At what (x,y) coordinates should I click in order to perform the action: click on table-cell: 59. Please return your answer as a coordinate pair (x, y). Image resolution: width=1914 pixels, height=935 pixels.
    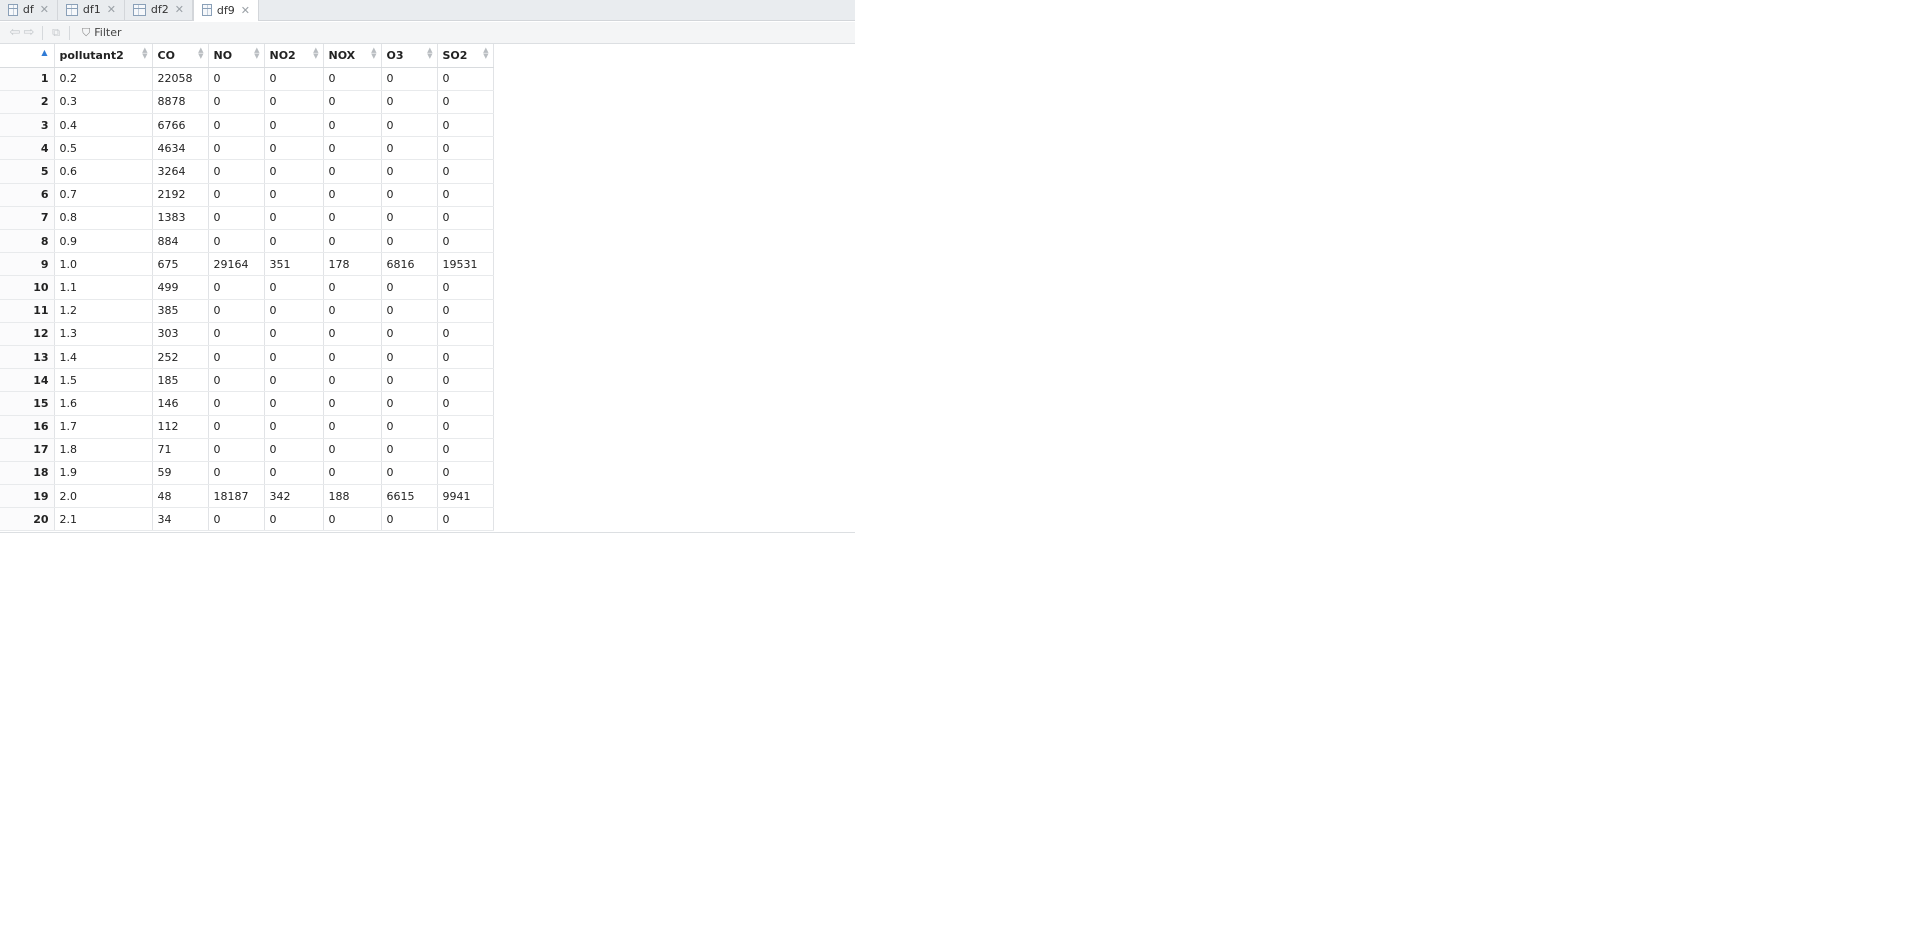
    Looking at the image, I should click on (180, 473).